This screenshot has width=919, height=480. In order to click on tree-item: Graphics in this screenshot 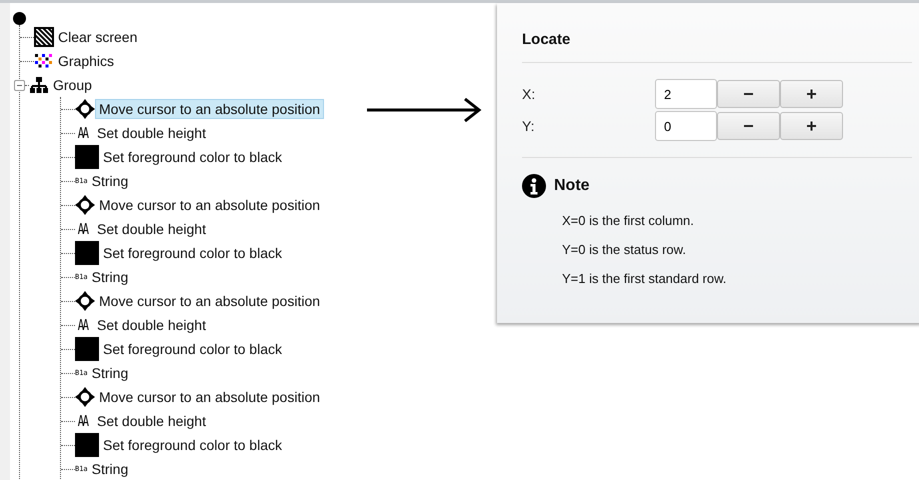, I will do `click(86, 61)`.